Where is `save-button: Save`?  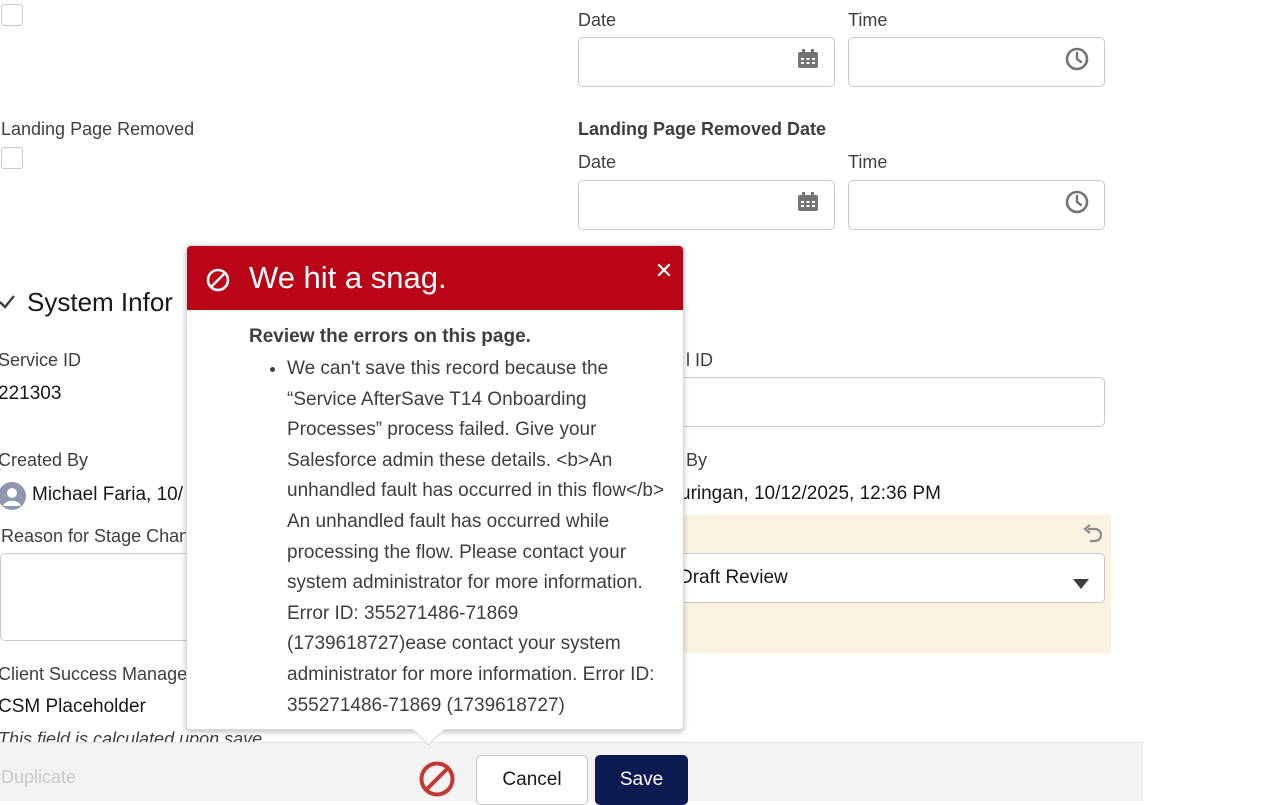 save-button: Save is located at coordinates (641, 780).